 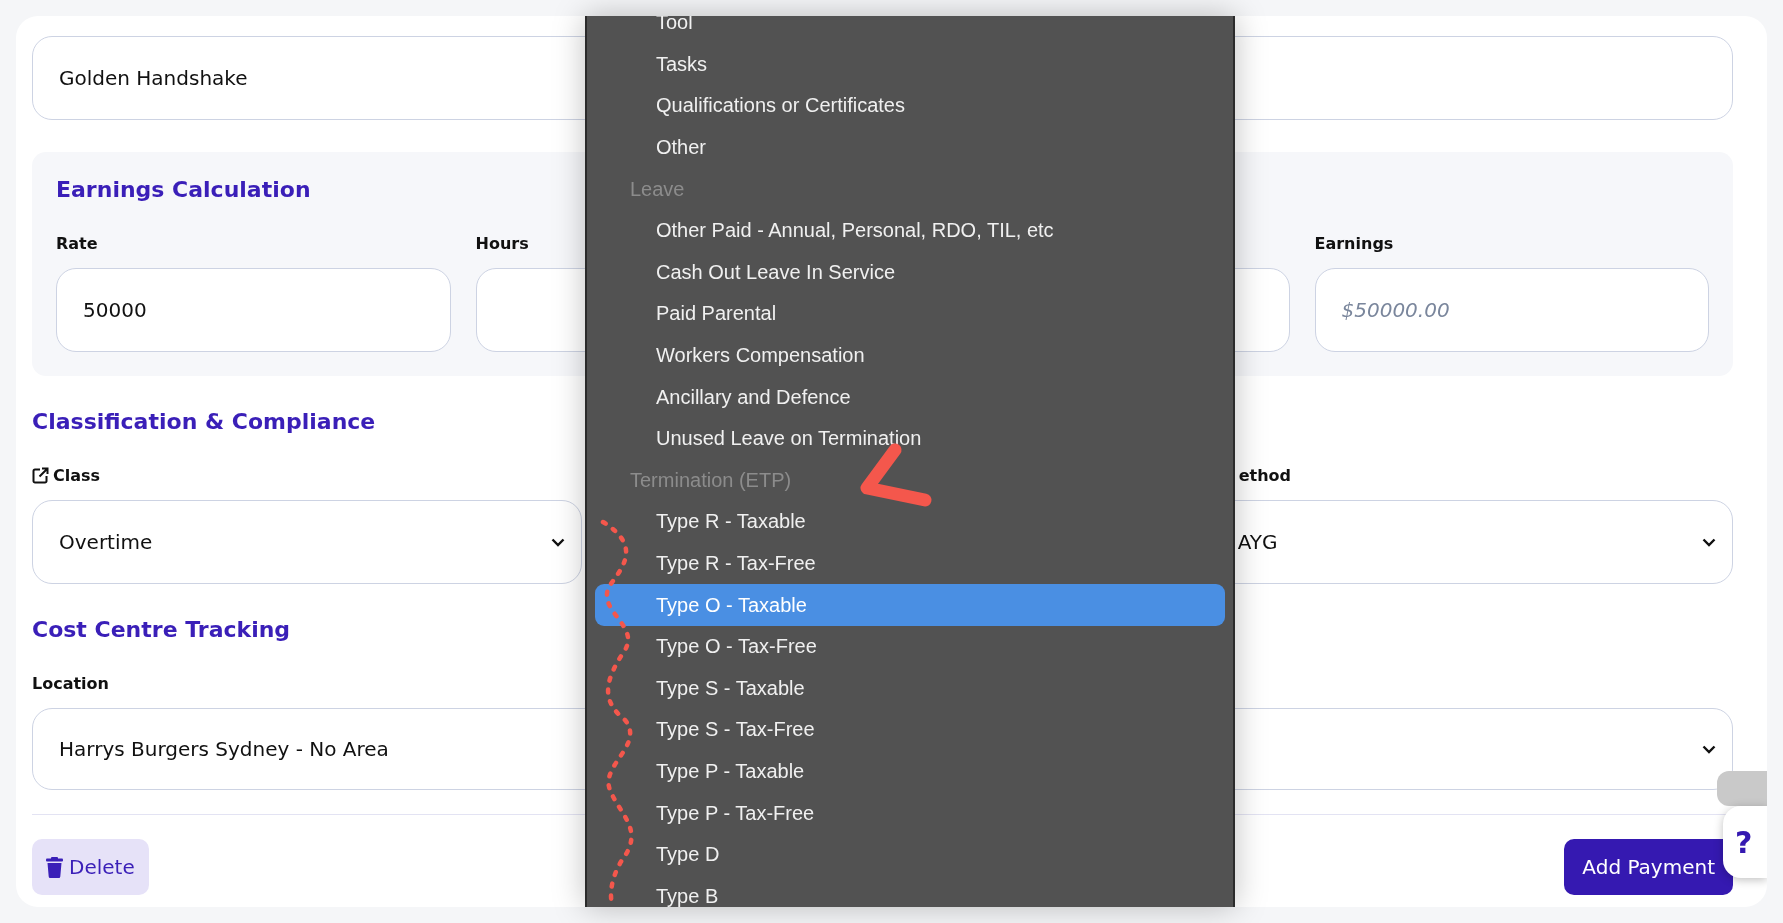 What do you see at coordinates (307, 542) in the screenshot?
I see `dropdown-select: Overtime` at bounding box center [307, 542].